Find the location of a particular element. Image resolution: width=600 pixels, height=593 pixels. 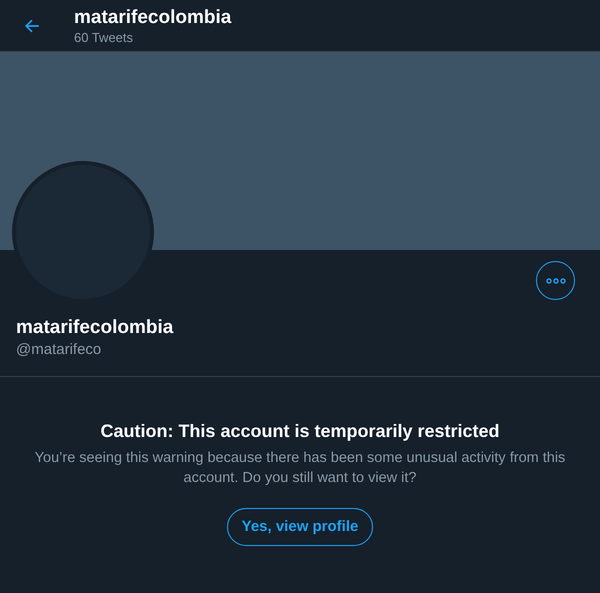

tweet-count: 60 Tweets is located at coordinates (104, 38).